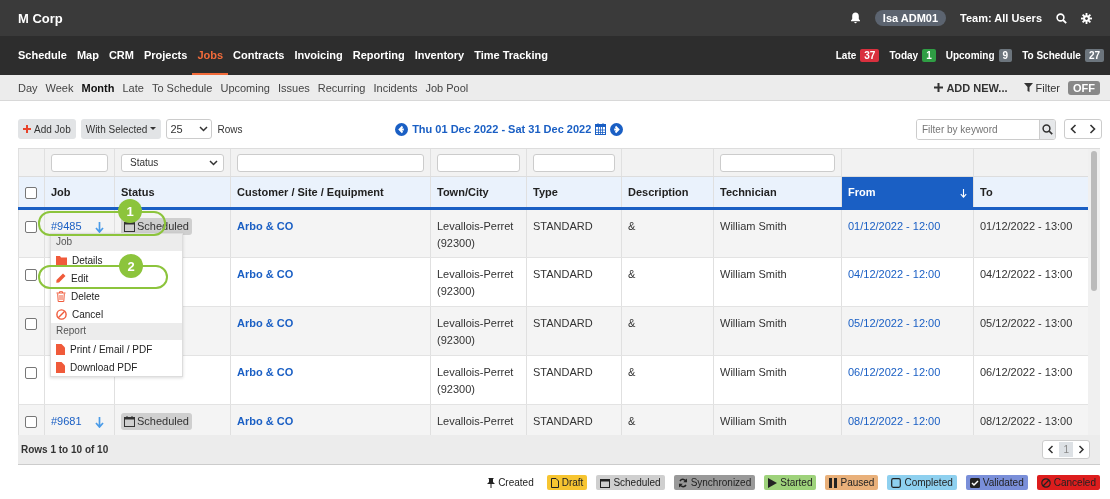  I want to click on town-filter-field, so click(478, 162).